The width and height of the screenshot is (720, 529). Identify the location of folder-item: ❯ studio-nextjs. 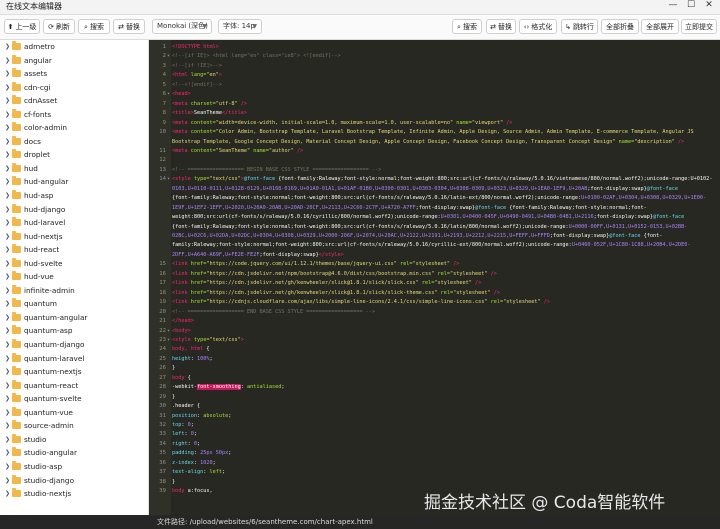
(74, 494).